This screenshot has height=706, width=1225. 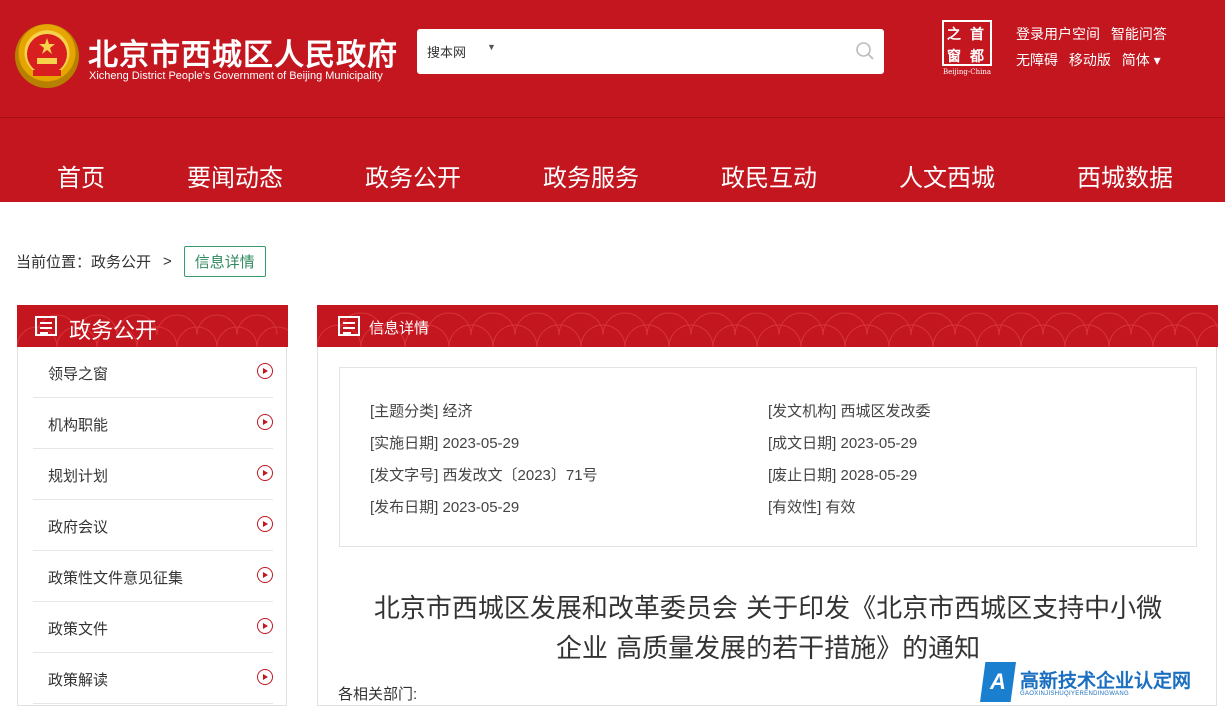 What do you see at coordinates (446, 51) in the screenshot?
I see `search-scope-select: 搜本网` at bounding box center [446, 51].